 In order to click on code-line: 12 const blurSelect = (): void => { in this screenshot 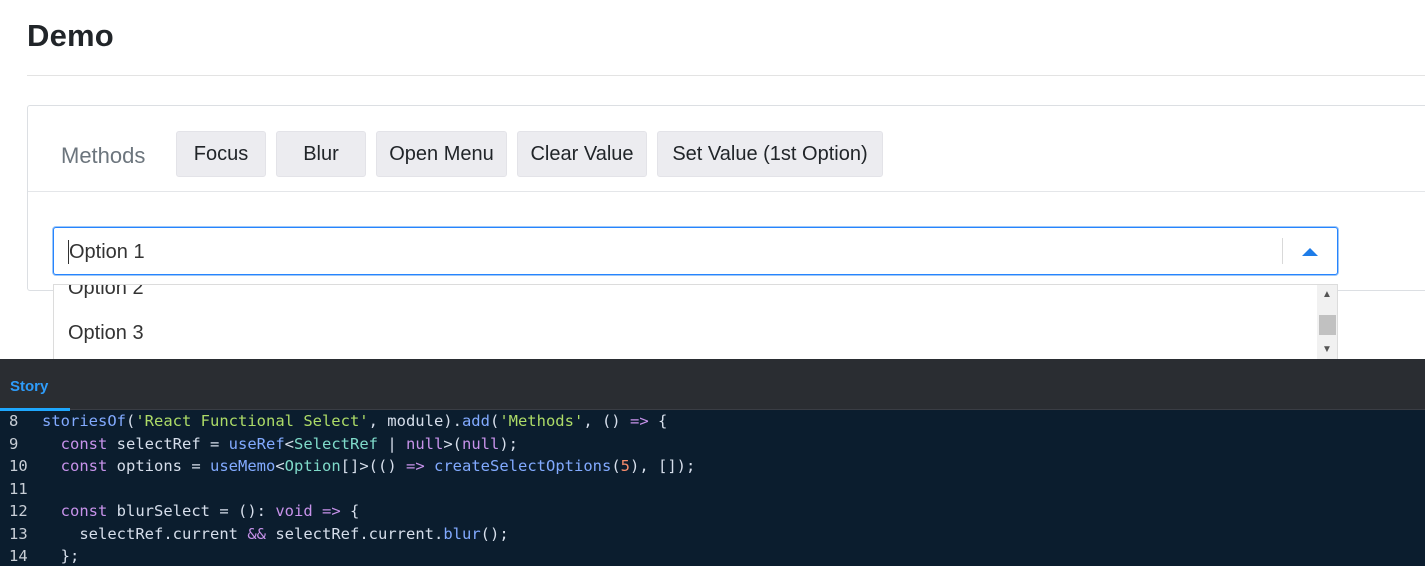, I will do `click(712, 513)`.